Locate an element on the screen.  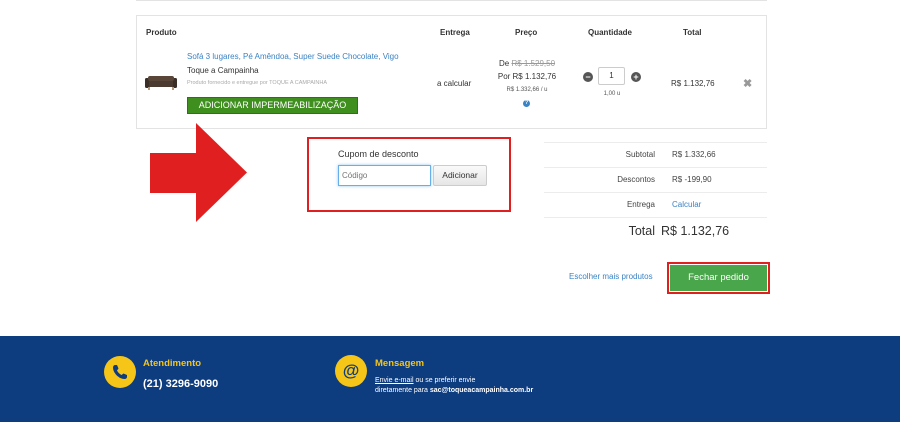
summary-delivery-row: Entrega Calcular is located at coordinates (655, 204).